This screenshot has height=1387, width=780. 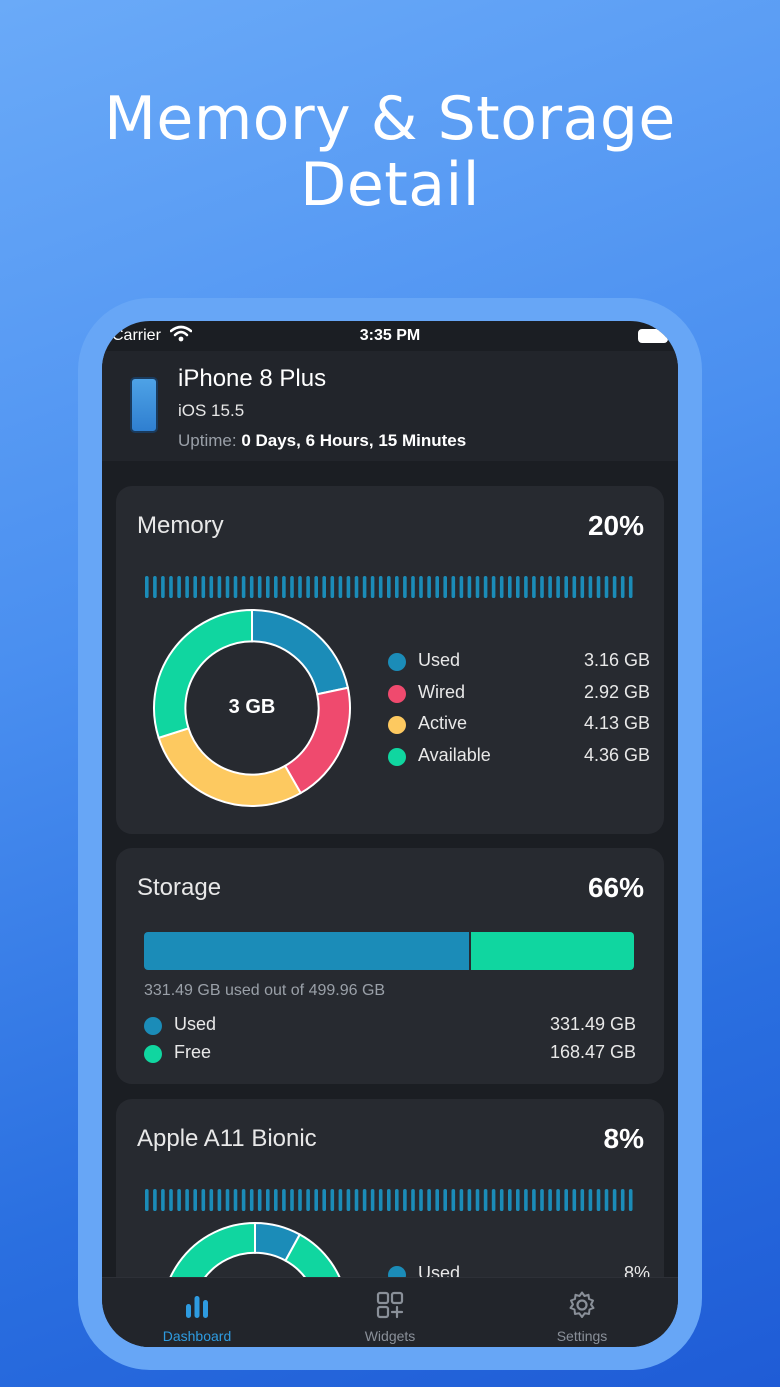 What do you see at coordinates (144, 405) in the screenshot?
I see `iphone-icon` at bounding box center [144, 405].